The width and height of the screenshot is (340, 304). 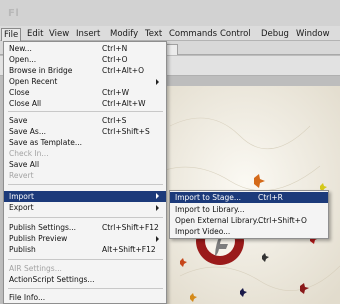 What do you see at coordinates (59, 34) in the screenshot?
I see `menu-view: View` at bounding box center [59, 34].